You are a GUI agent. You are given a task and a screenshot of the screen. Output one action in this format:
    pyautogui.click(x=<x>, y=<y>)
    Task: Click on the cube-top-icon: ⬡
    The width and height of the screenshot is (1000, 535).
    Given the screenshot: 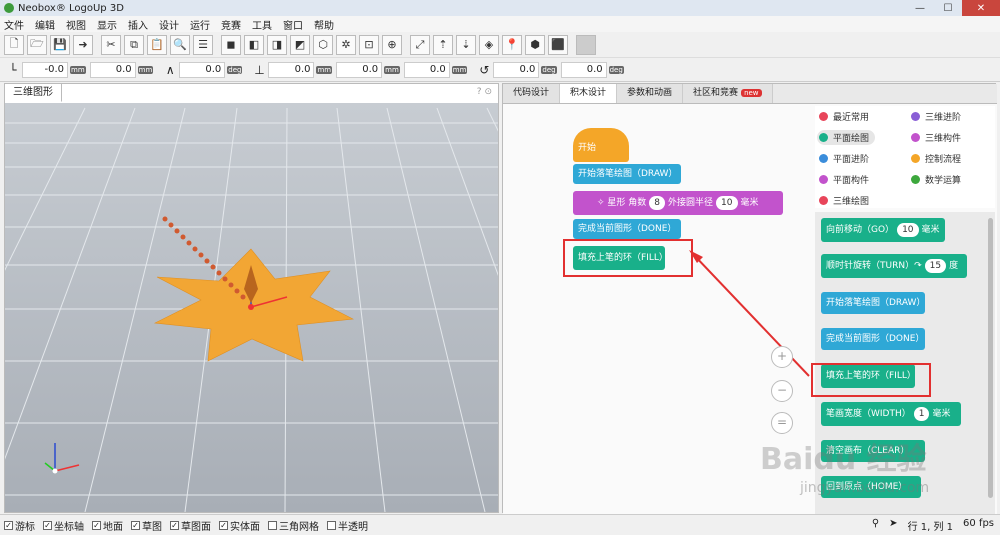 What is the action you would take?
    pyautogui.click(x=323, y=44)
    